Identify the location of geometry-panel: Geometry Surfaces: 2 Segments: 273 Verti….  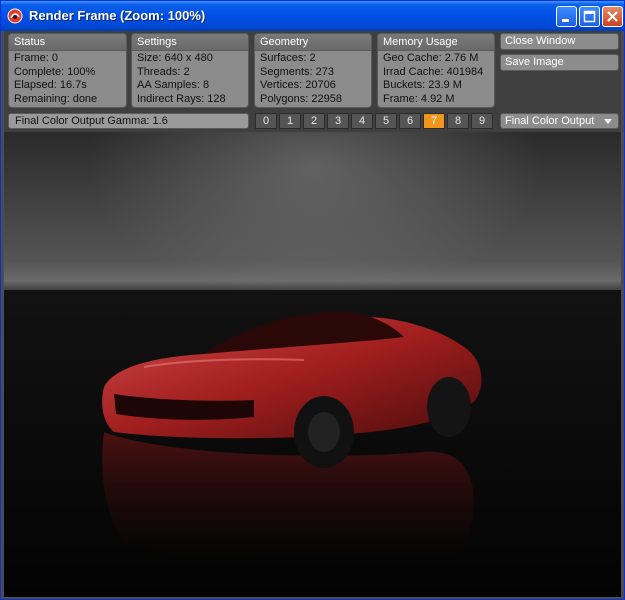
(313, 70).